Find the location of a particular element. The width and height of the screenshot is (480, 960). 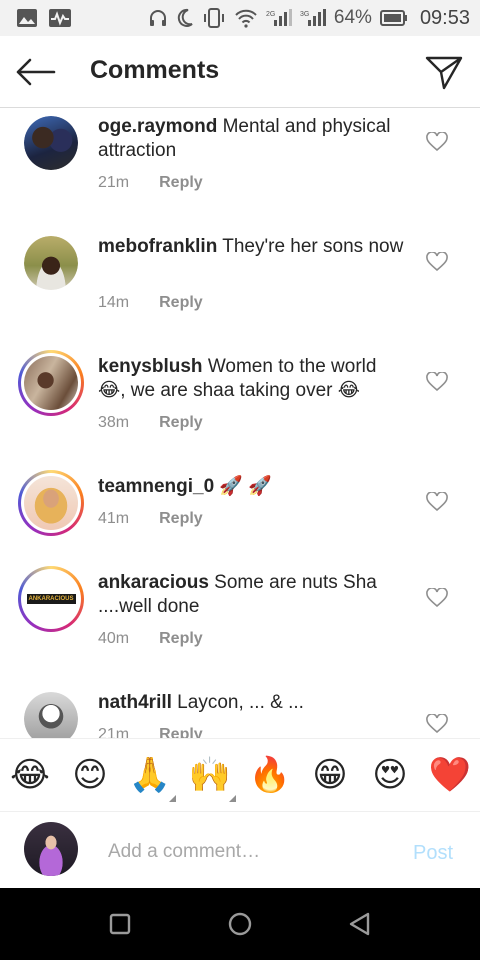

gallery-icon is located at coordinates (27, 18).